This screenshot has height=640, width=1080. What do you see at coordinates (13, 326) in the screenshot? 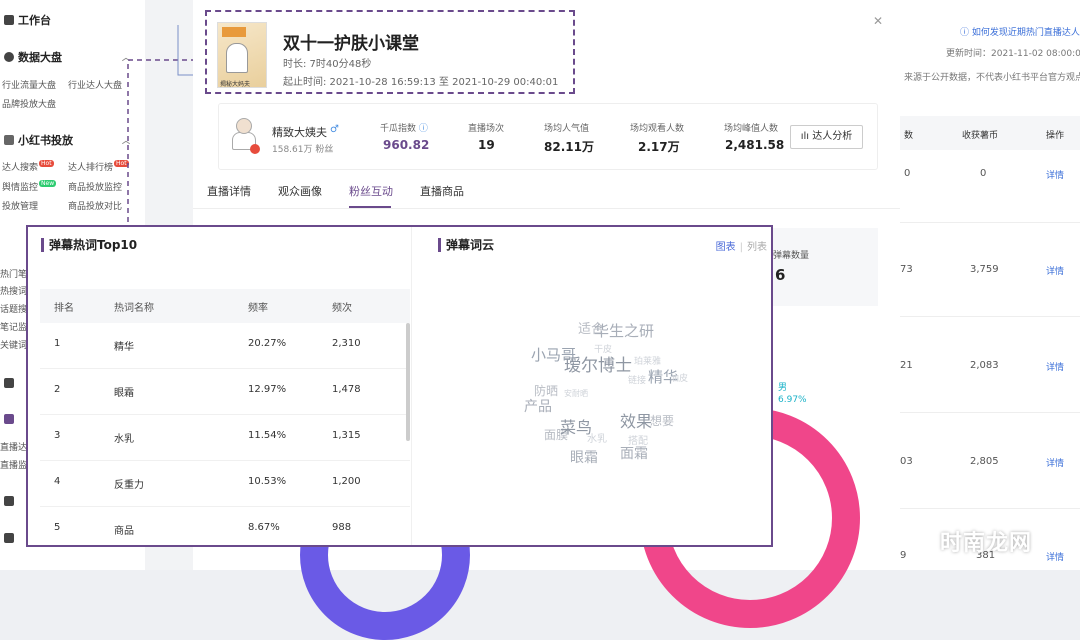
I see `sidebar-item-note-monitor: 笔记监` at bounding box center [13, 326].